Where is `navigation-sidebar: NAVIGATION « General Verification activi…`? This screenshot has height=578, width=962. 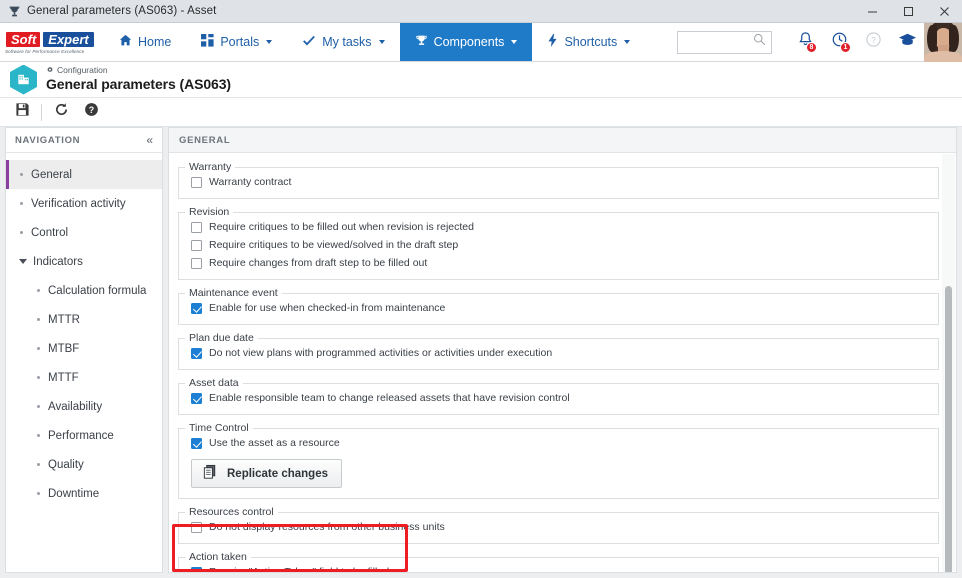 navigation-sidebar: NAVIGATION « General Verification activi… is located at coordinates (84, 350).